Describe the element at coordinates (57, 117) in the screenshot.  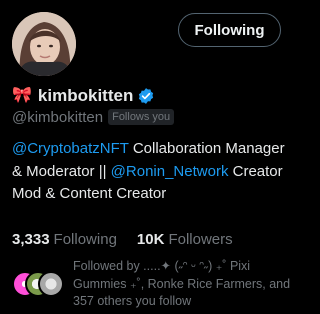
I see `username-handle: @kimbokitten` at that location.